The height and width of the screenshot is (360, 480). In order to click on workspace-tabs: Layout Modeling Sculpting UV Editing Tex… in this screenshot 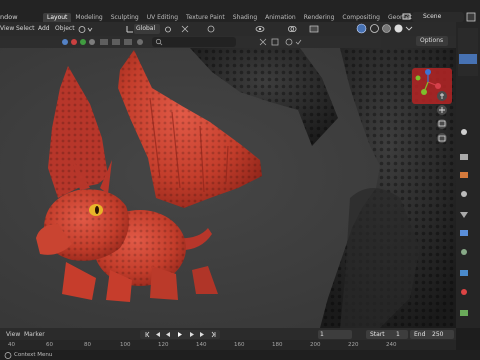, I will do `click(241, 17)`.